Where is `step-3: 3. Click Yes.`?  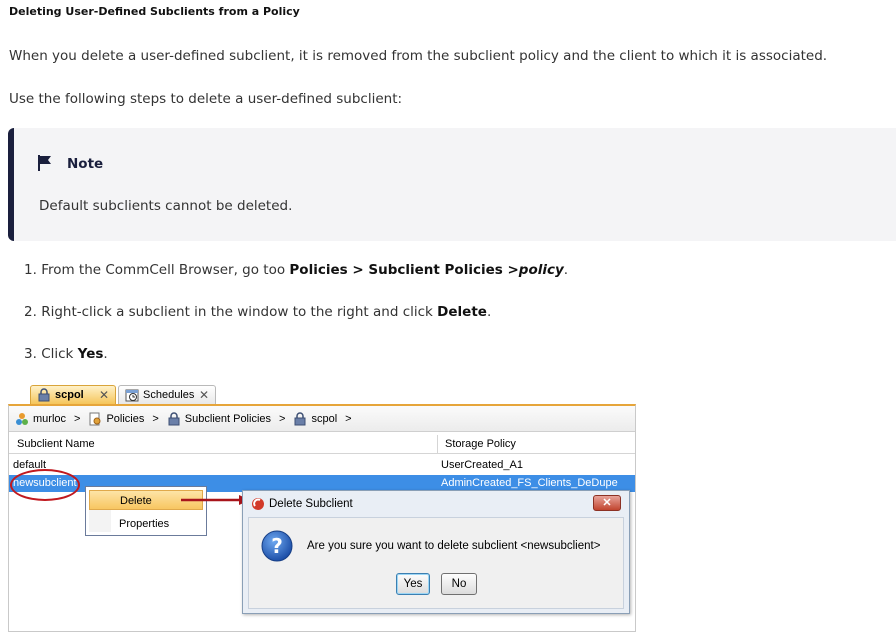
step-3: 3. Click Yes. is located at coordinates (66, 354).